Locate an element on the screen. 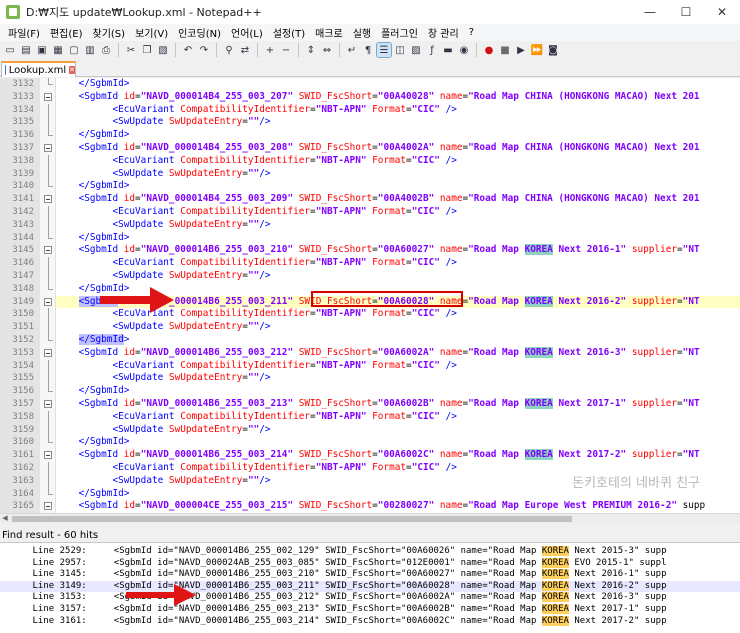 The width and height of the screenshot is (740, 633). menu-item-5: 언어(L) is located at coordinates (247, 32).